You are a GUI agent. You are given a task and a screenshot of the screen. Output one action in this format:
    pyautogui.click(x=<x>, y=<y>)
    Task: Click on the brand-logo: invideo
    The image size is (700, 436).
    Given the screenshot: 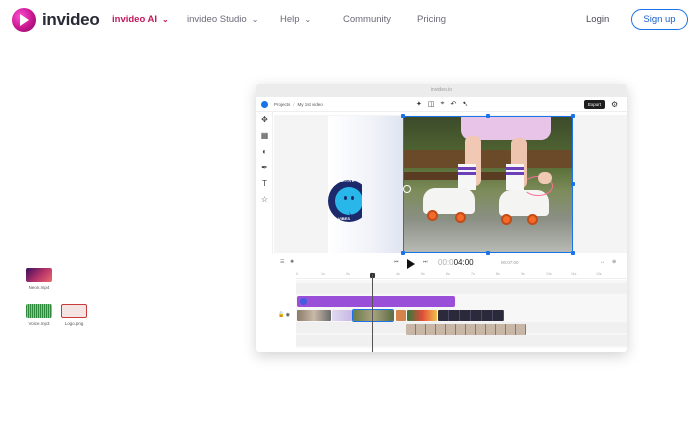 What is the action you would take?
    pyautogui.click(x=56, y=20)
    